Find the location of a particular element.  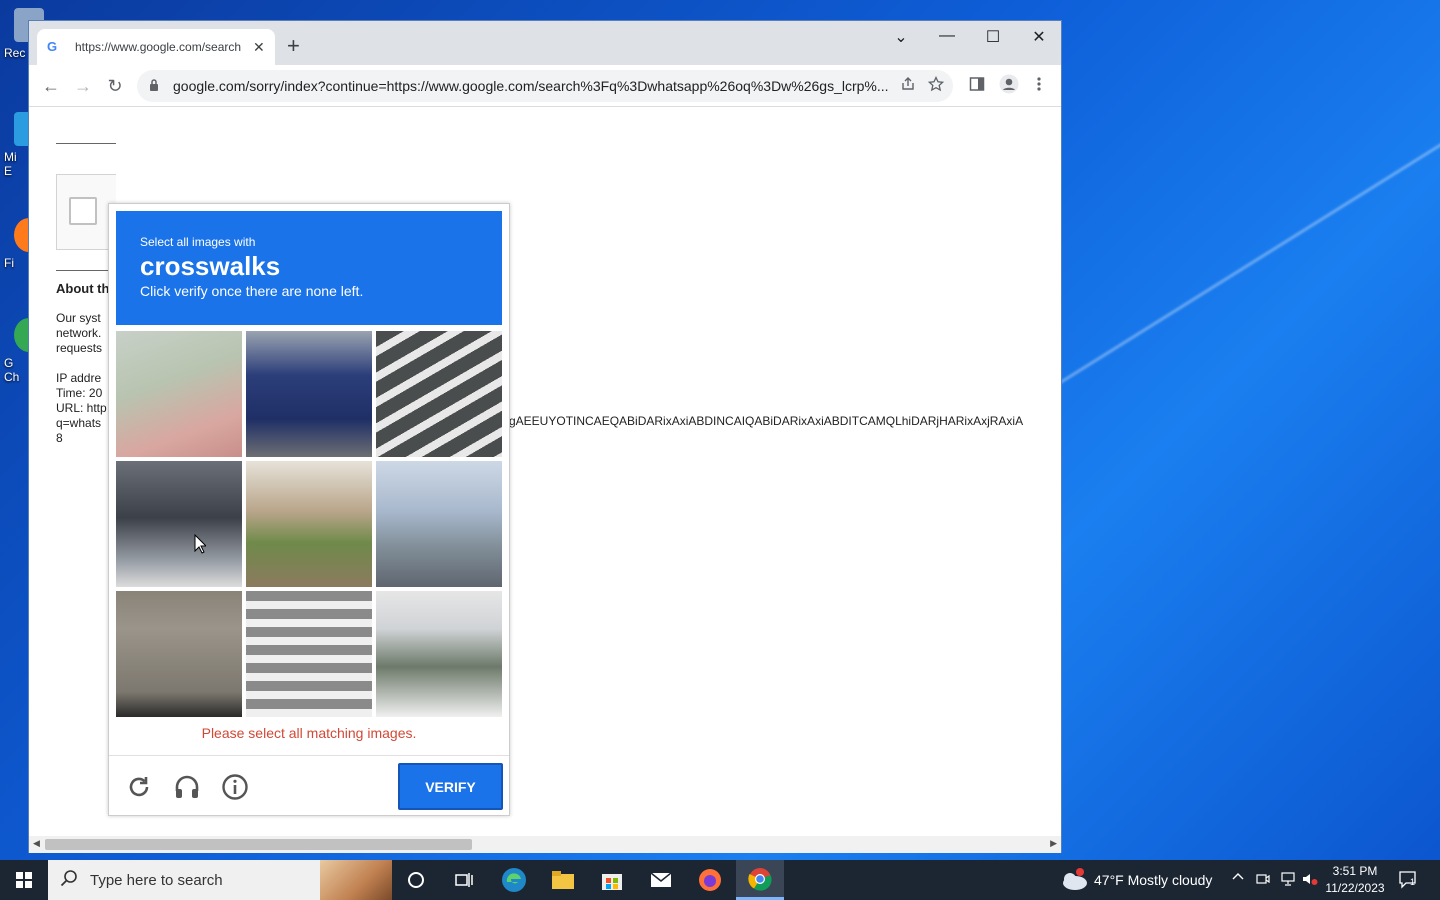

start-button is located at coordinates (24, 880).